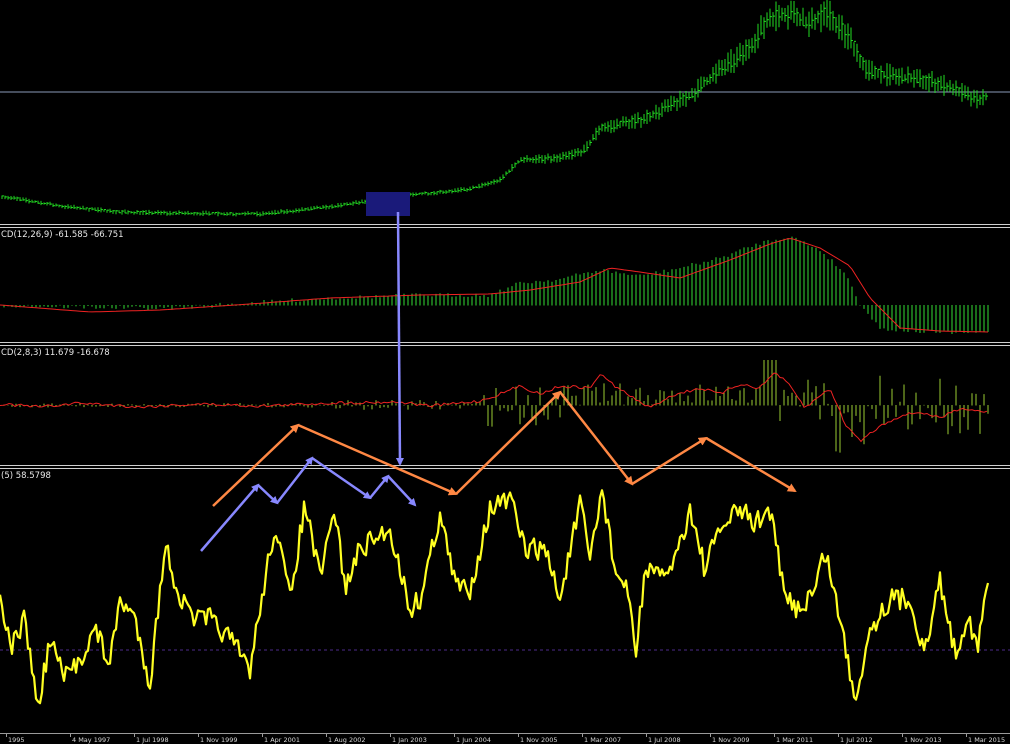 This screenshot has height=744, width=1010. Describe the element at coordinates (26, 476) in the screenshot. I see `oscillator-label: (5) 58.5798` at that location.